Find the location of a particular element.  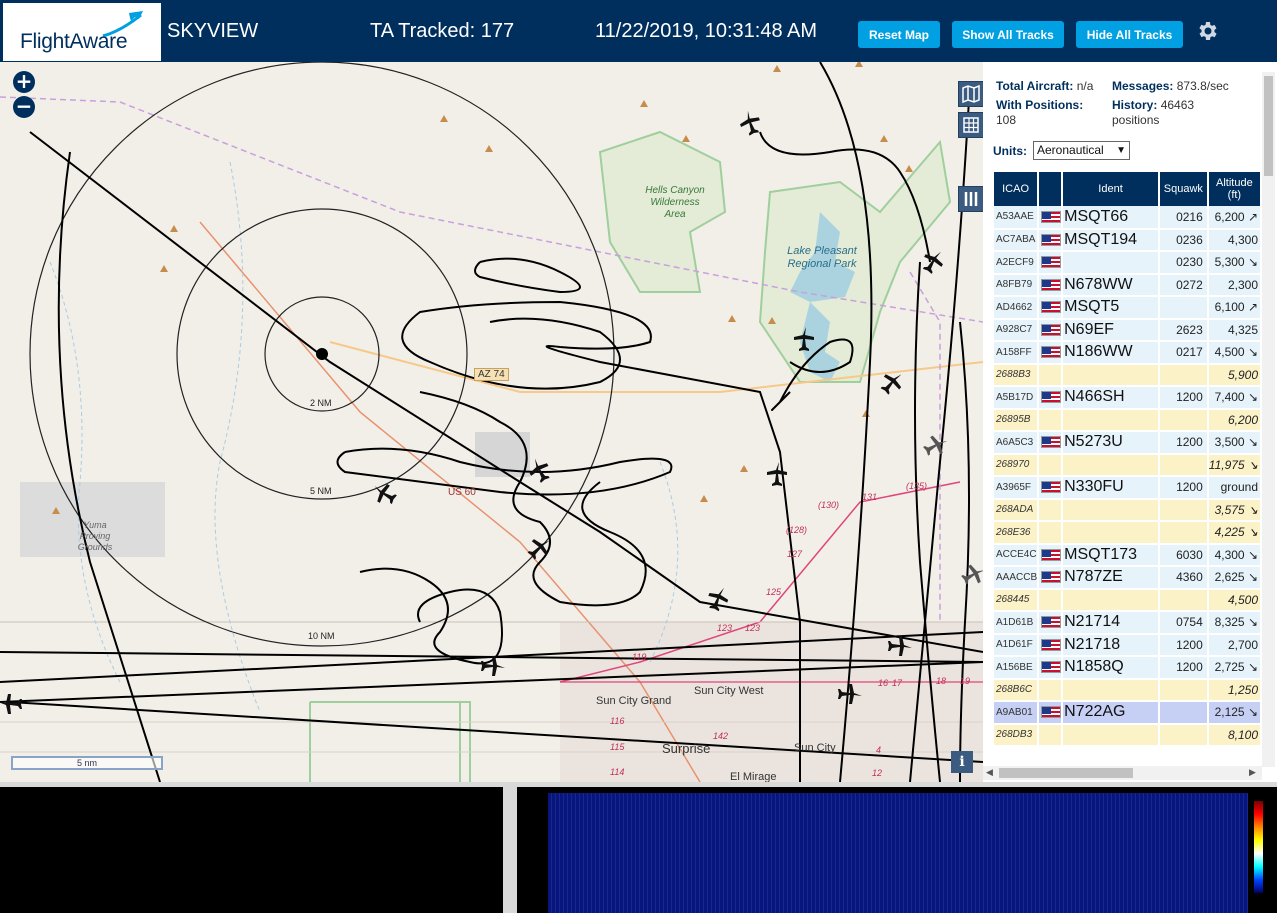

table-row: A5B17D N466SH 1200 7,400 ↘ is located at coordinates (1128, 398).